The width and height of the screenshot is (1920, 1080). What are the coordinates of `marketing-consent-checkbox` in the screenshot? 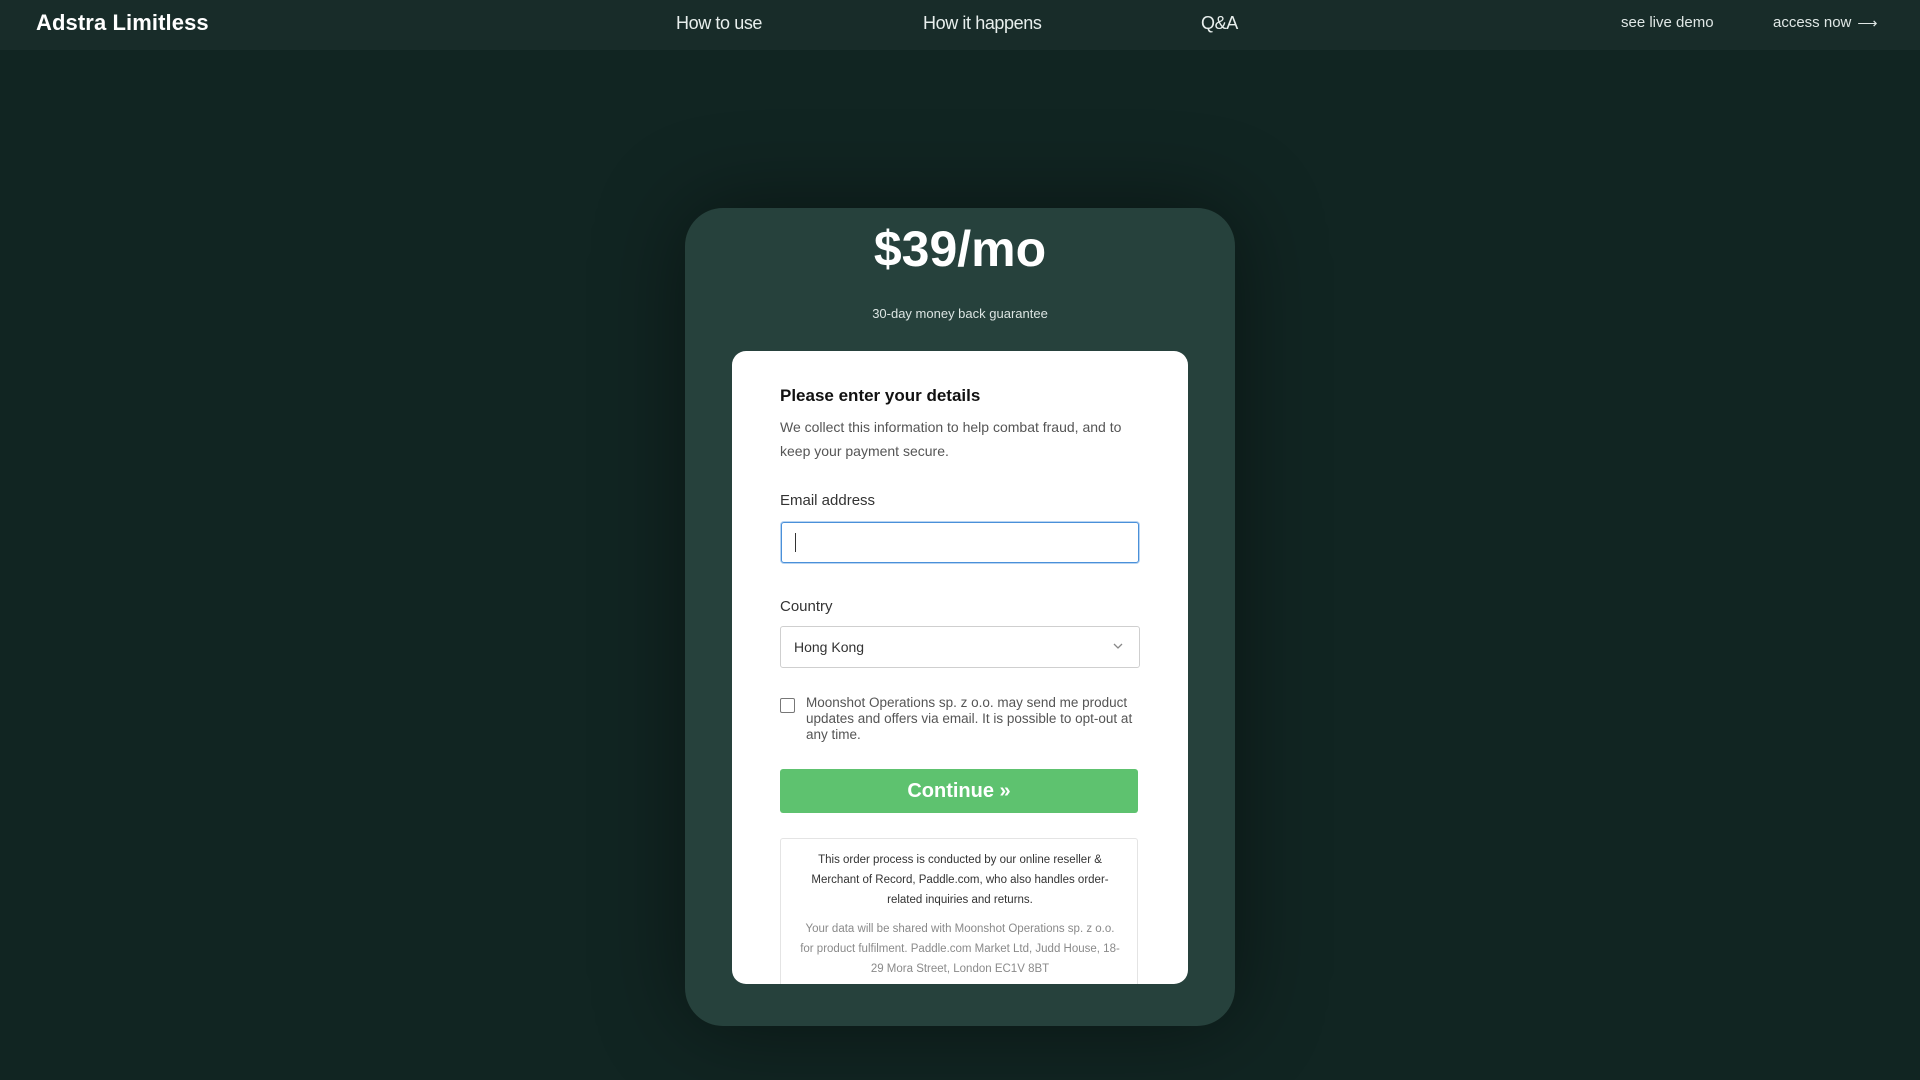 It's located at (787, 705).